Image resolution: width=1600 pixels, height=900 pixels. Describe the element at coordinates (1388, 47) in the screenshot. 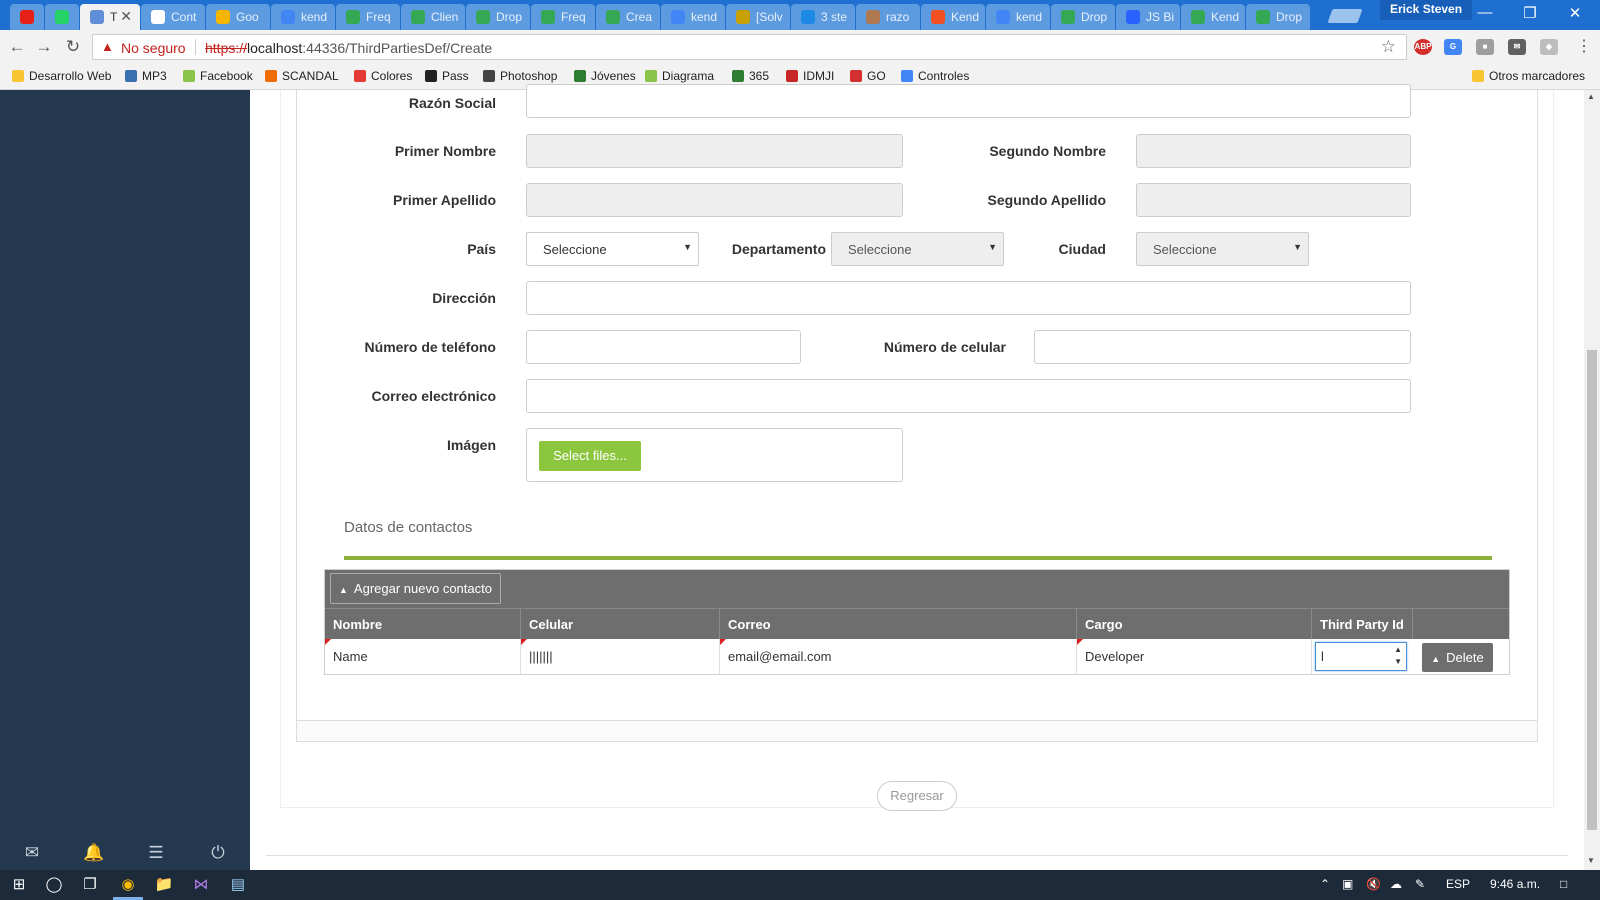

I see `bookmark-star-icon: ☆` at that location.